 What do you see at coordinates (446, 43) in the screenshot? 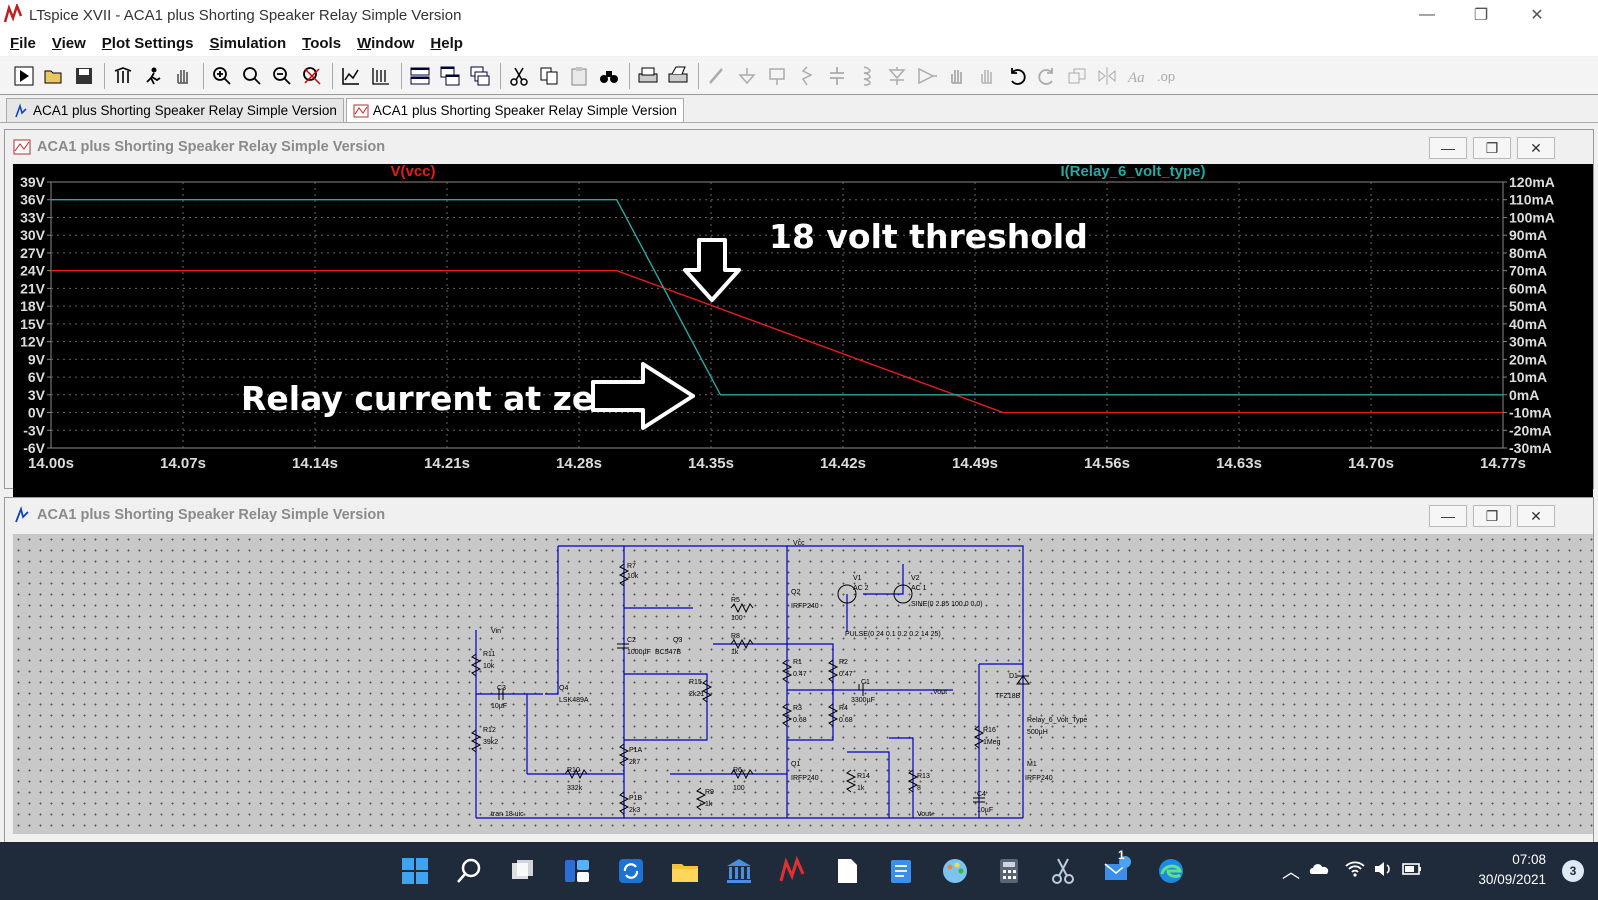
I see `menu-help: Help` at bounding box center [446, 43].